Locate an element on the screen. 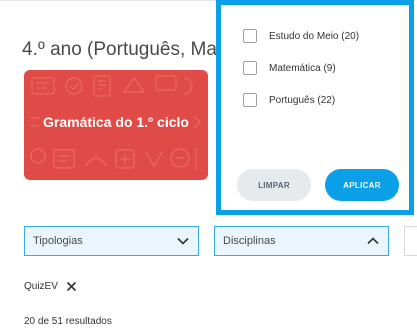 The image size is (417, 330). chevron-down-icon is located at coordinates (183, 241).